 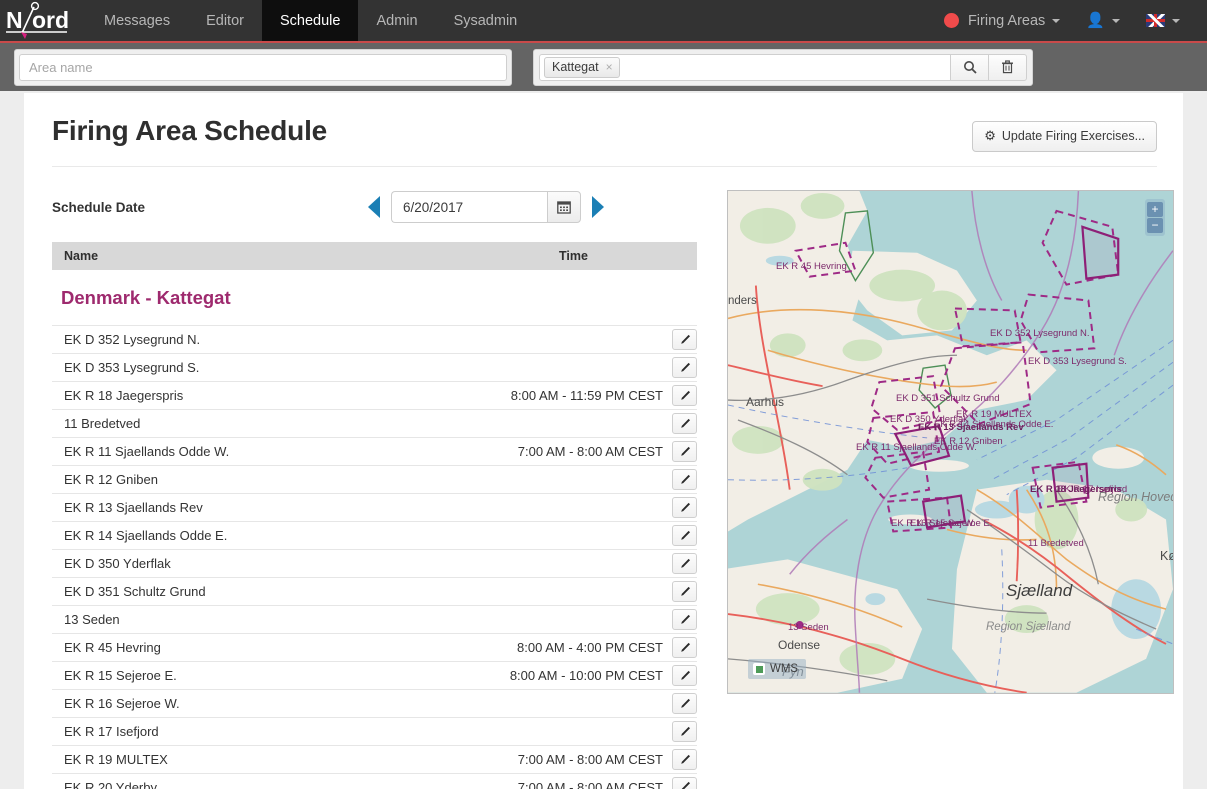 I want to click on filter-bar: Kattegat ×, so click(x=603, y=67).